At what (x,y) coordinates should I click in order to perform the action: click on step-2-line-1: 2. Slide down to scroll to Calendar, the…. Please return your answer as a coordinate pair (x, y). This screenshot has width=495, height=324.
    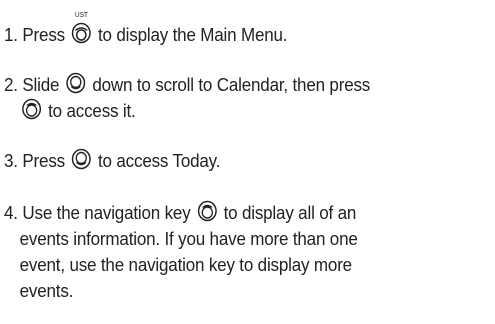
    Looking at the image, I should click on (187, 85).